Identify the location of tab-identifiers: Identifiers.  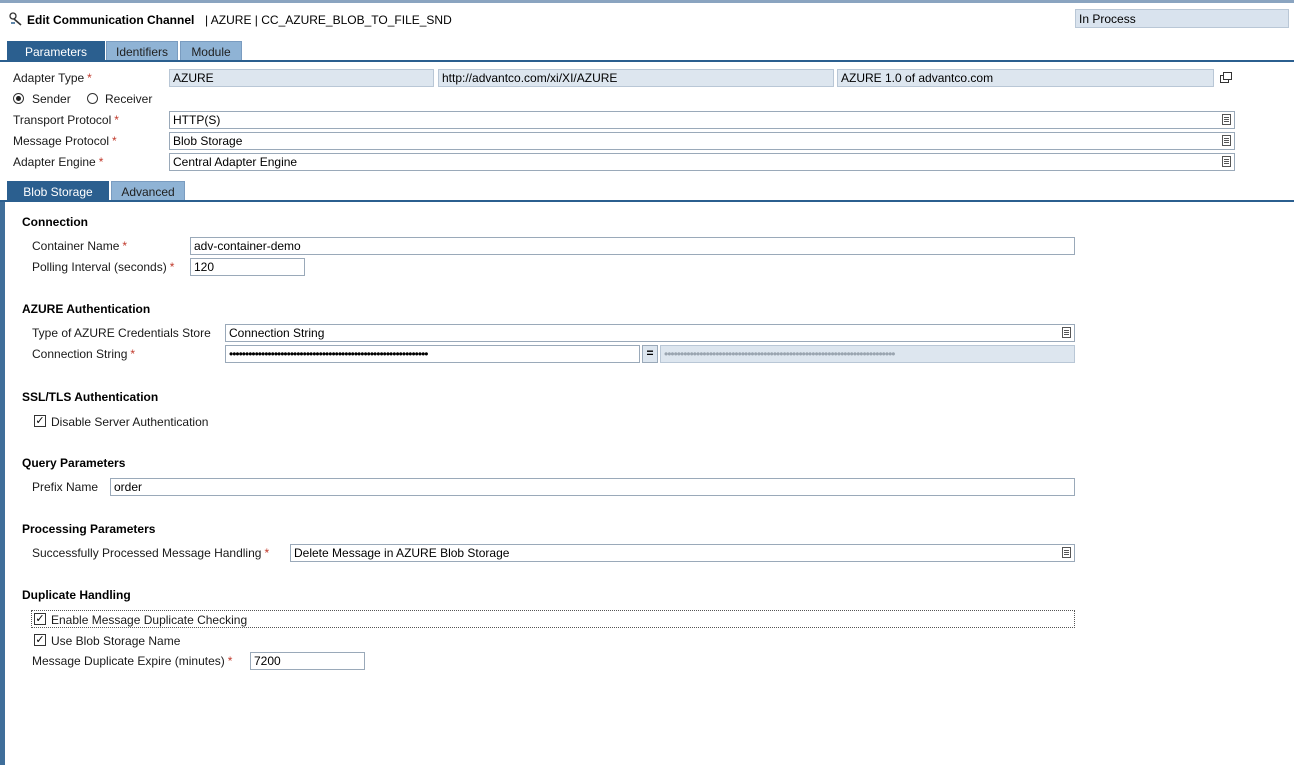
(142, 50).